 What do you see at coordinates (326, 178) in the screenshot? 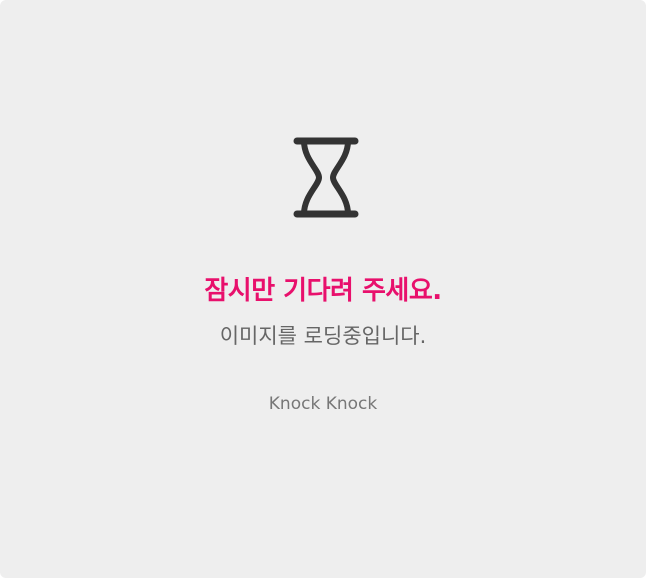
I see `hourglass-icon` at bounding box center [326, 178].